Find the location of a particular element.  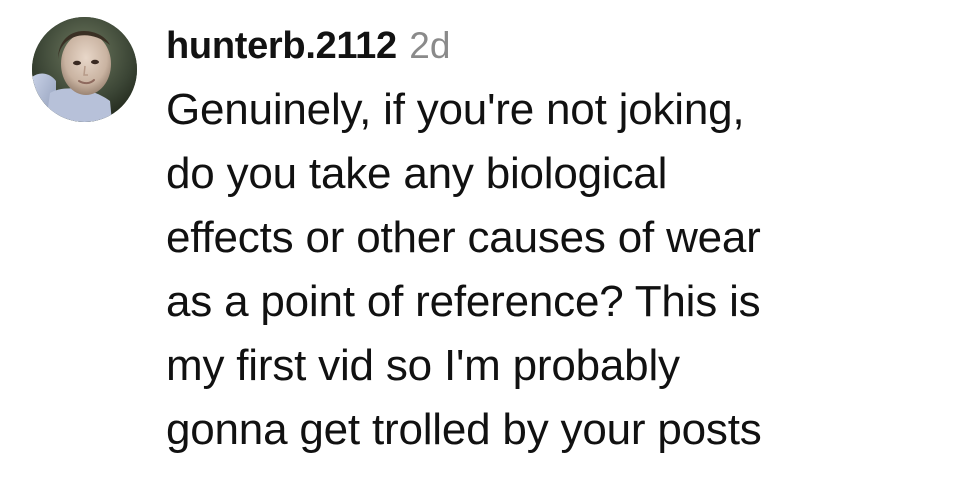

comment-meta: hunterb.2112 2d is located at coordinates (566, 46).